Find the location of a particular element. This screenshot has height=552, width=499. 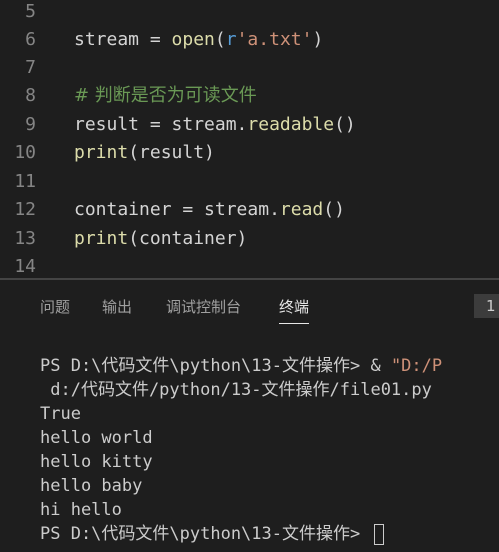

code-line: 12 container = stream.read() is located at coordinates (249, 210).